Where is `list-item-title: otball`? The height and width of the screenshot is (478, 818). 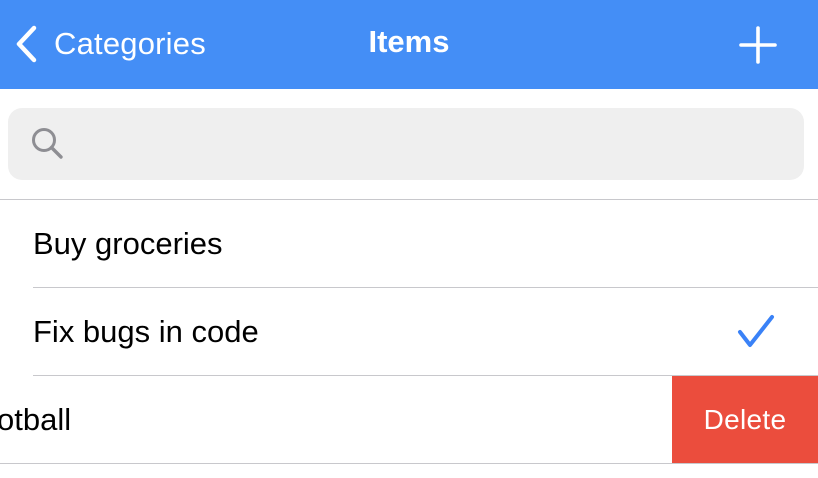 list-item-title: otball is located at coordinates (36, 419).